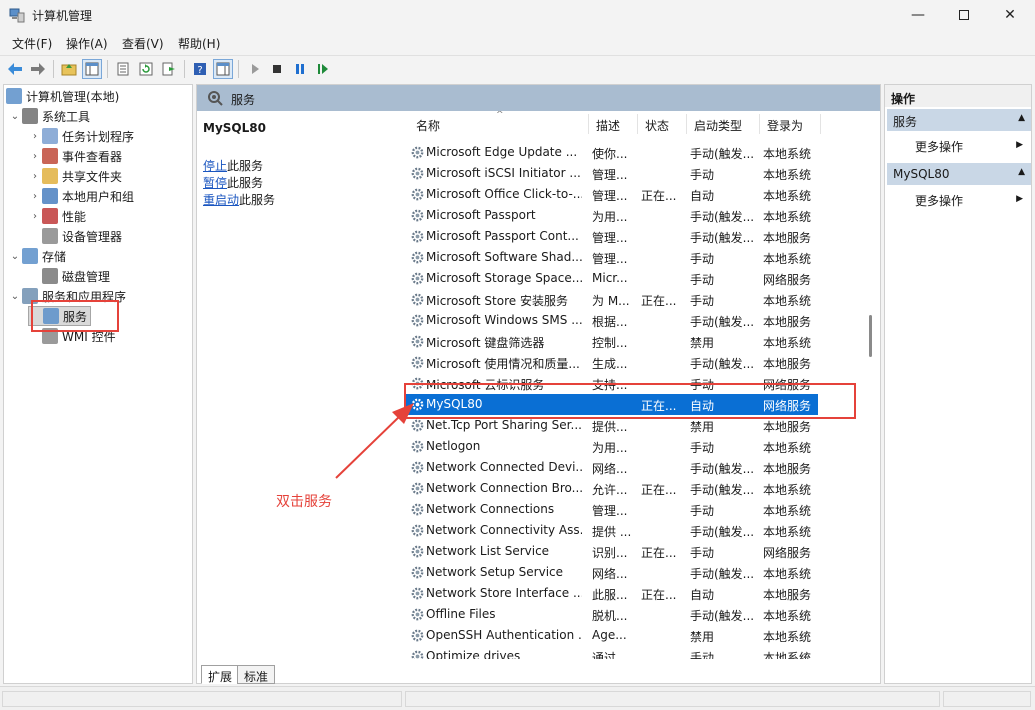 The height and width of the screenshot is (710, 1035). I want to click on start-service-icon, so click(255, 69).